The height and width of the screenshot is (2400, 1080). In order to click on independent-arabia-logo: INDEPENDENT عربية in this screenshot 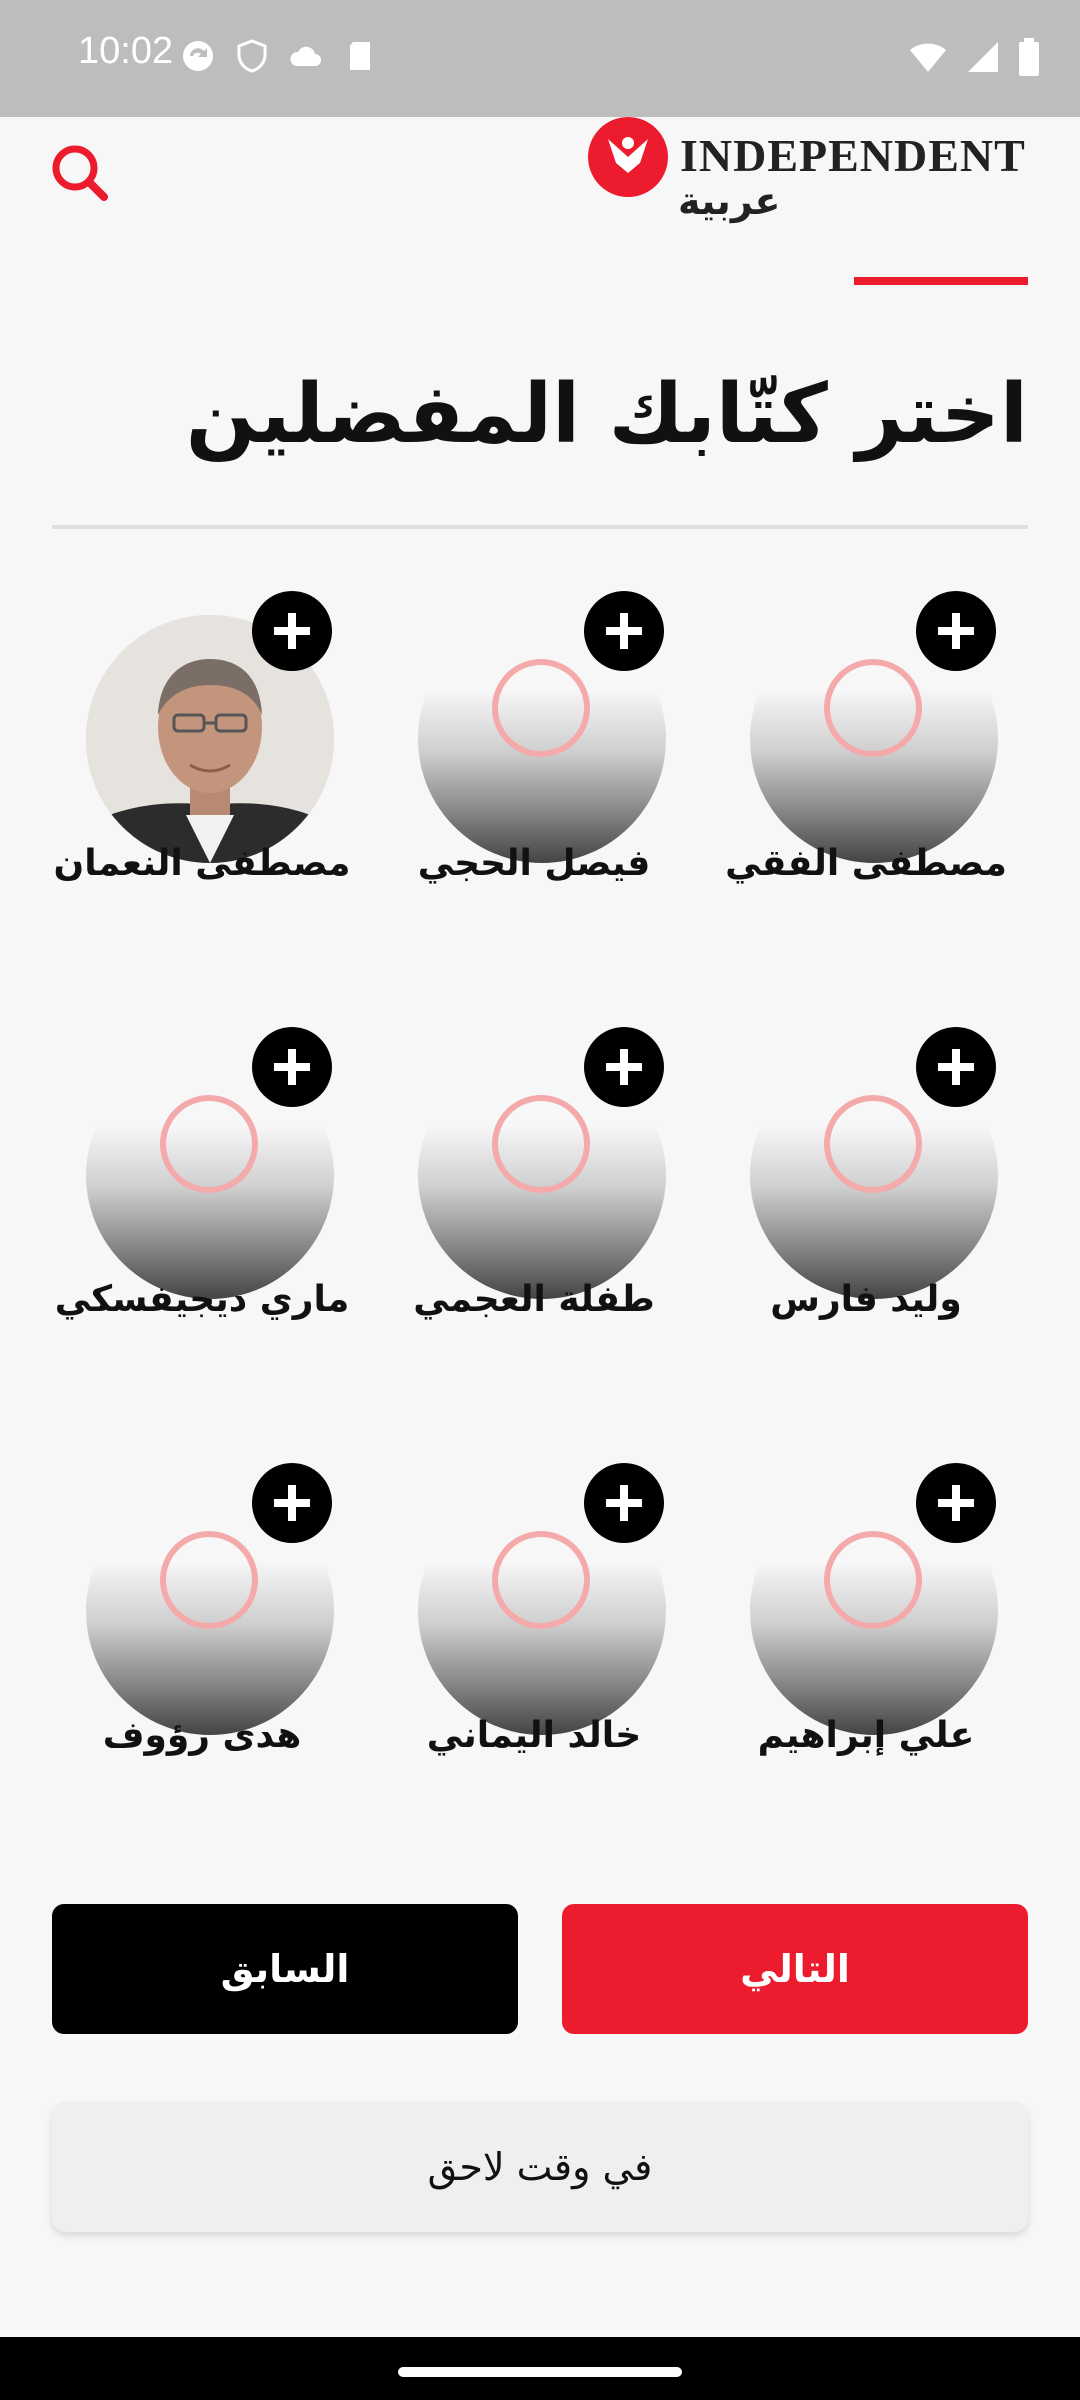, I will do `click(808, 177)`.